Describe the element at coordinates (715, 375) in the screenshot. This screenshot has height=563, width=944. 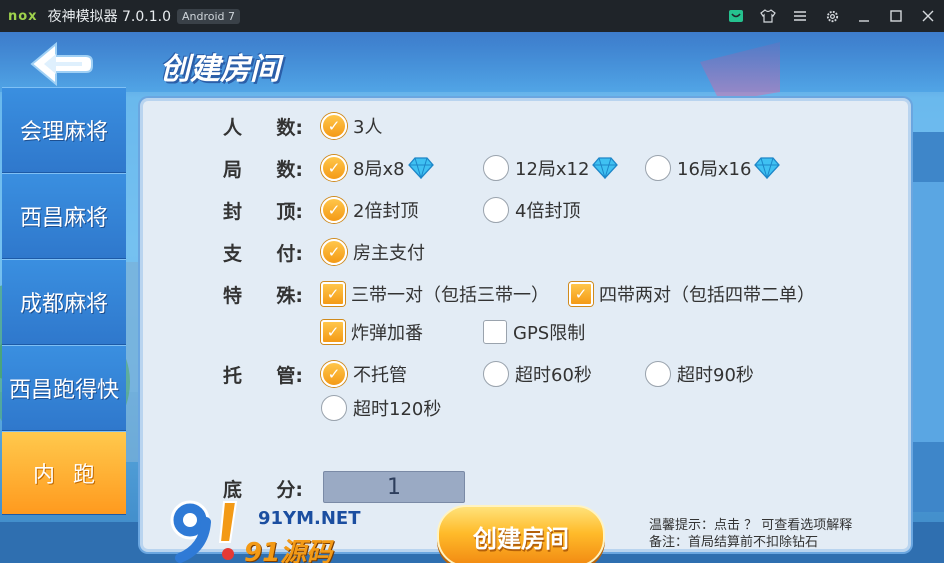
I see `option-label: 超时90秒` at that location.